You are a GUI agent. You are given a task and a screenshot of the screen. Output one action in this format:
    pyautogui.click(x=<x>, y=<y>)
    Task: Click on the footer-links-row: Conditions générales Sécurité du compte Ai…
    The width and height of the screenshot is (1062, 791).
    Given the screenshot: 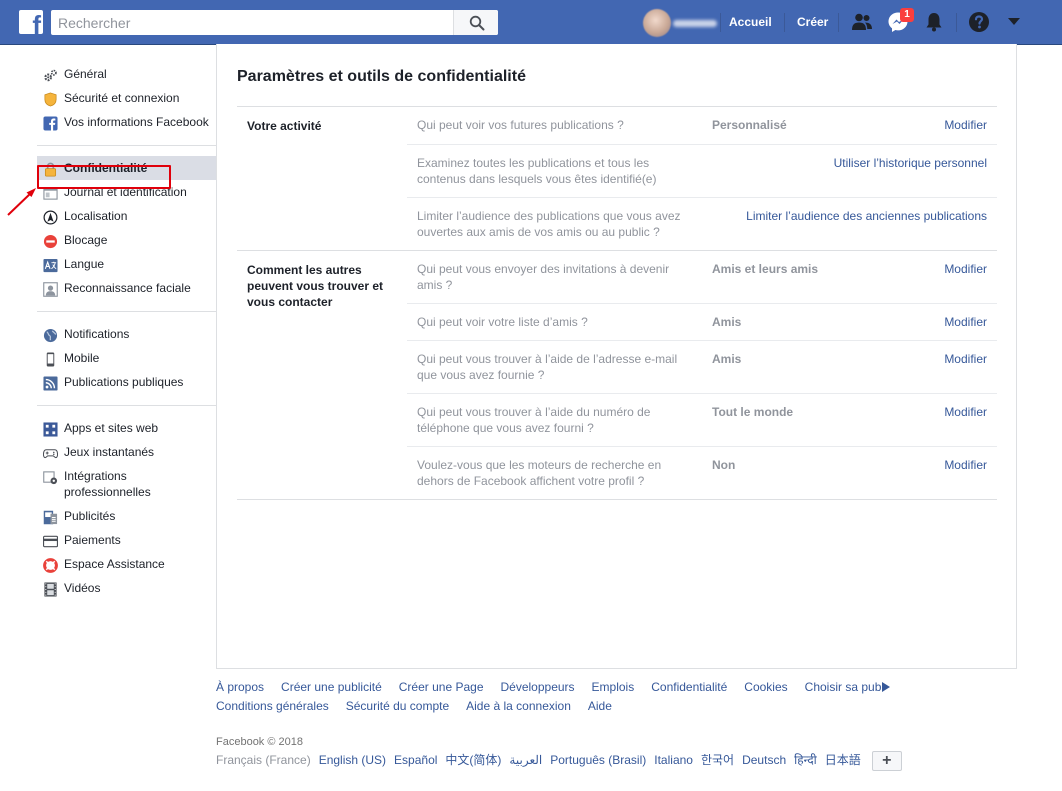 What is the action you would take?
    pyautogui.click(x=616, y=706)
    